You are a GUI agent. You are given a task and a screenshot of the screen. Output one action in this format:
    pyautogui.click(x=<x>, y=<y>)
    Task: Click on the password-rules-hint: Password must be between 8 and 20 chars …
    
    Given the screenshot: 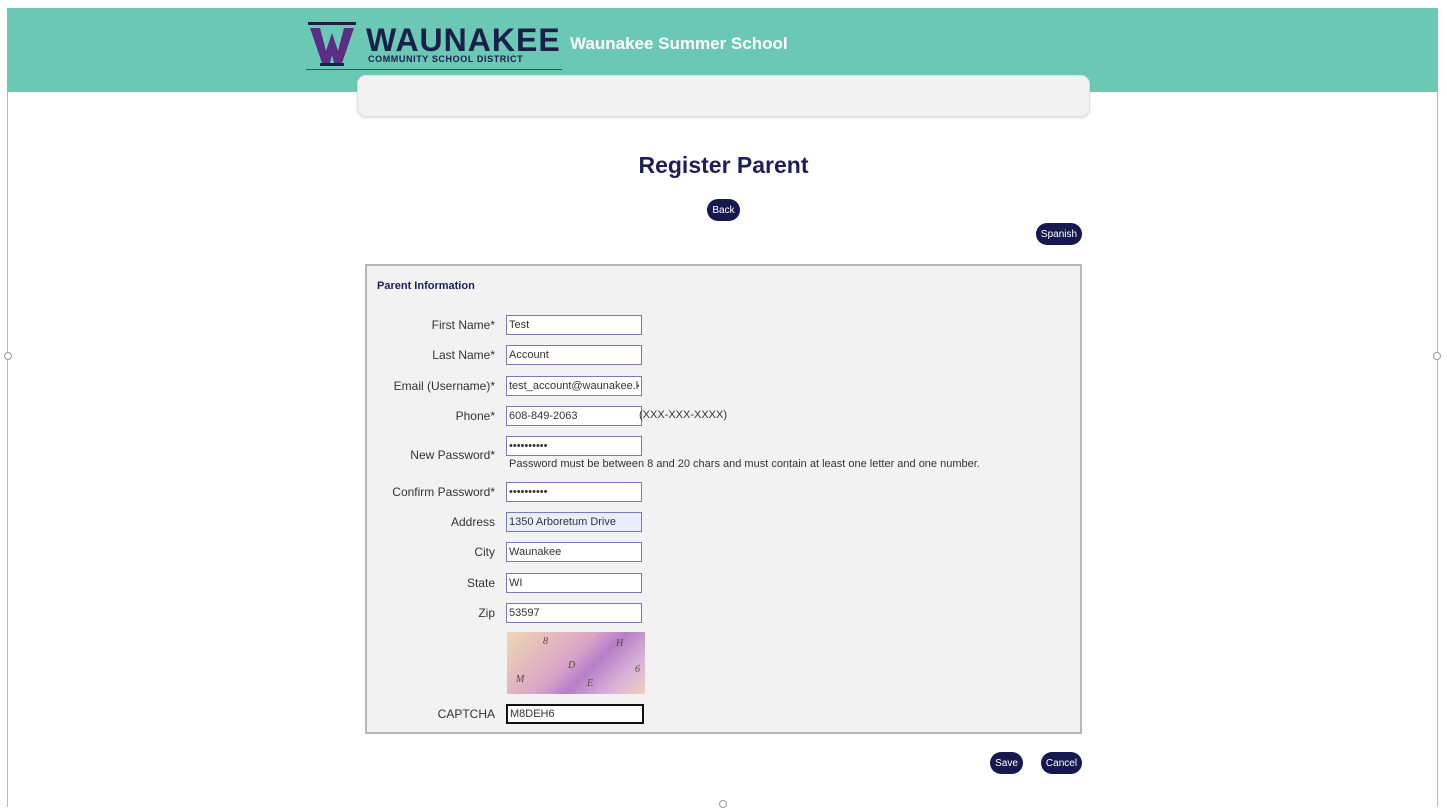 What is the action you would take?
    pyautogui.click(x=744, y=464)
    